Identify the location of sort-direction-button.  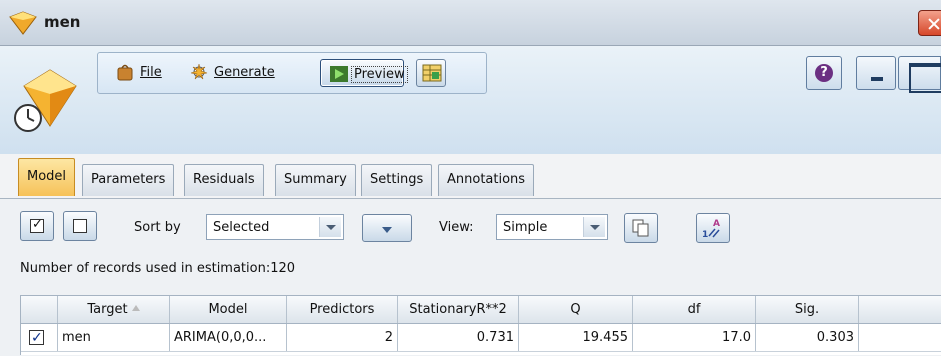
(387, 228).